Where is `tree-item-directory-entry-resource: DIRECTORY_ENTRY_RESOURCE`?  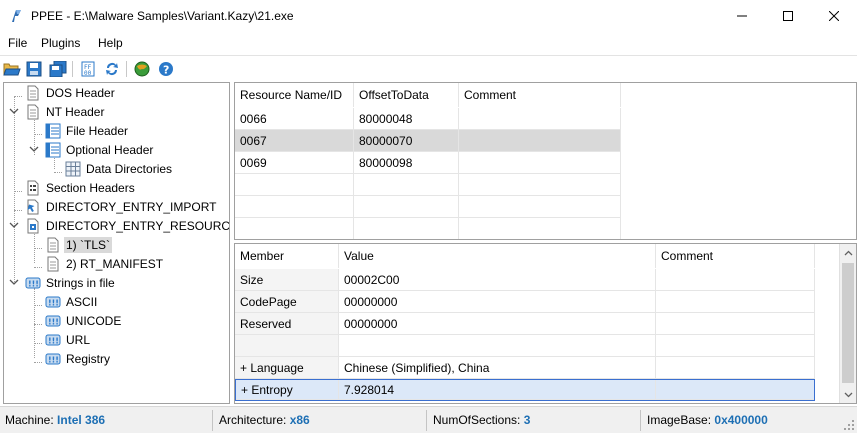
tree-item-directory-entry-resource: DIRECTORY_ENTRY_RESOURCE is located at coordinates (127, 225).